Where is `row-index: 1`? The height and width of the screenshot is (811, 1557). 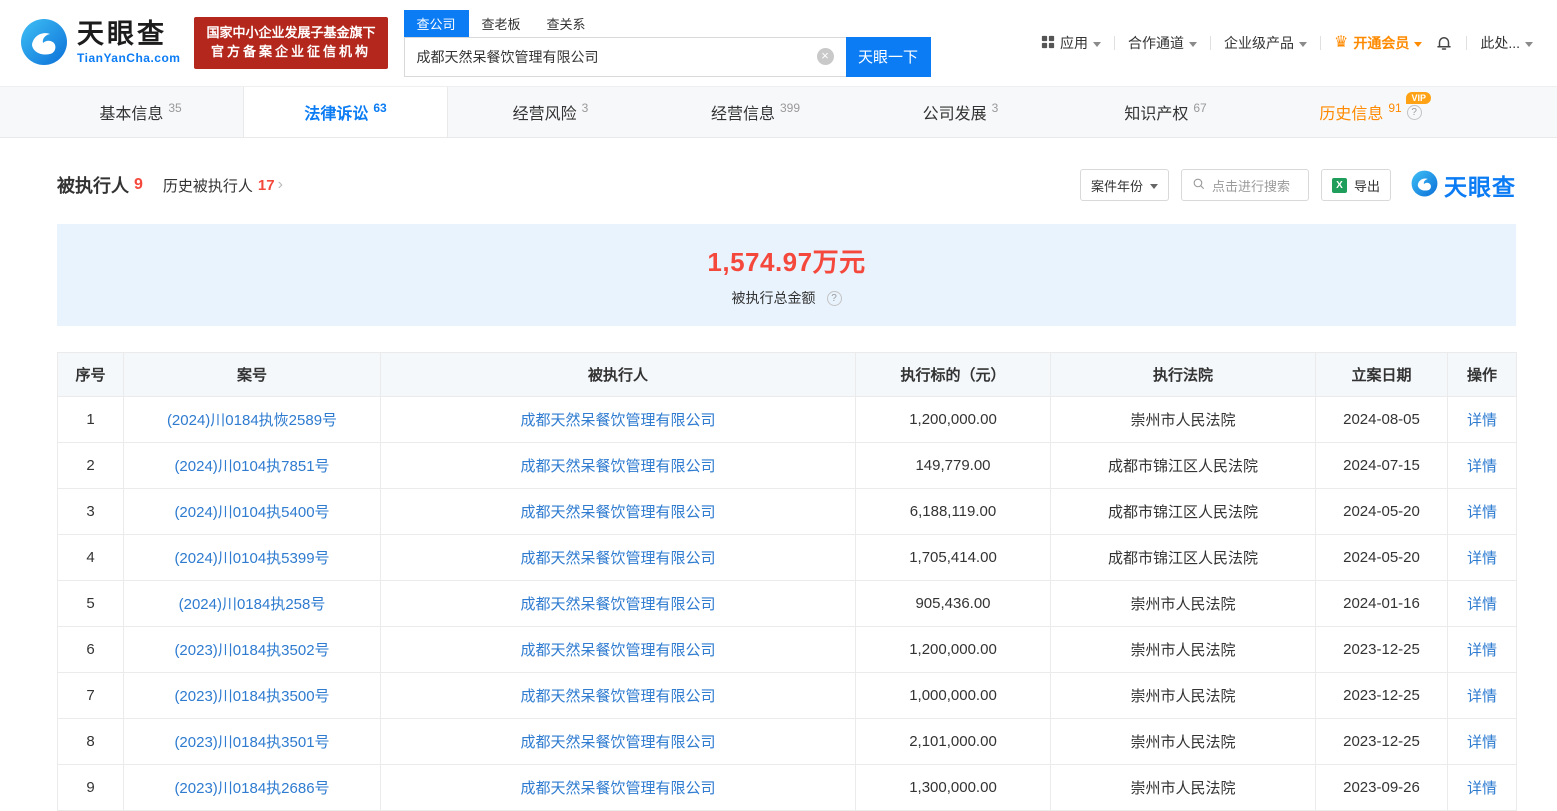 row-index: 1 is located at coordinates (90, 419).